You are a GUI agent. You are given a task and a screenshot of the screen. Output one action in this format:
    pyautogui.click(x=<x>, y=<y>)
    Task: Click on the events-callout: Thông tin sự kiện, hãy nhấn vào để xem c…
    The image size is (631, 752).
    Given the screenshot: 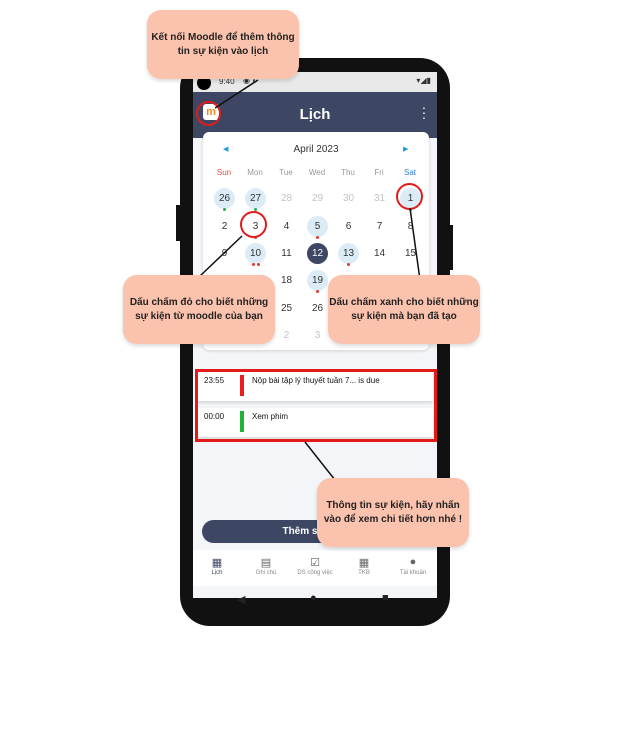 What is the action you would take?
    pyautogui.click(x=393, y=512)
    